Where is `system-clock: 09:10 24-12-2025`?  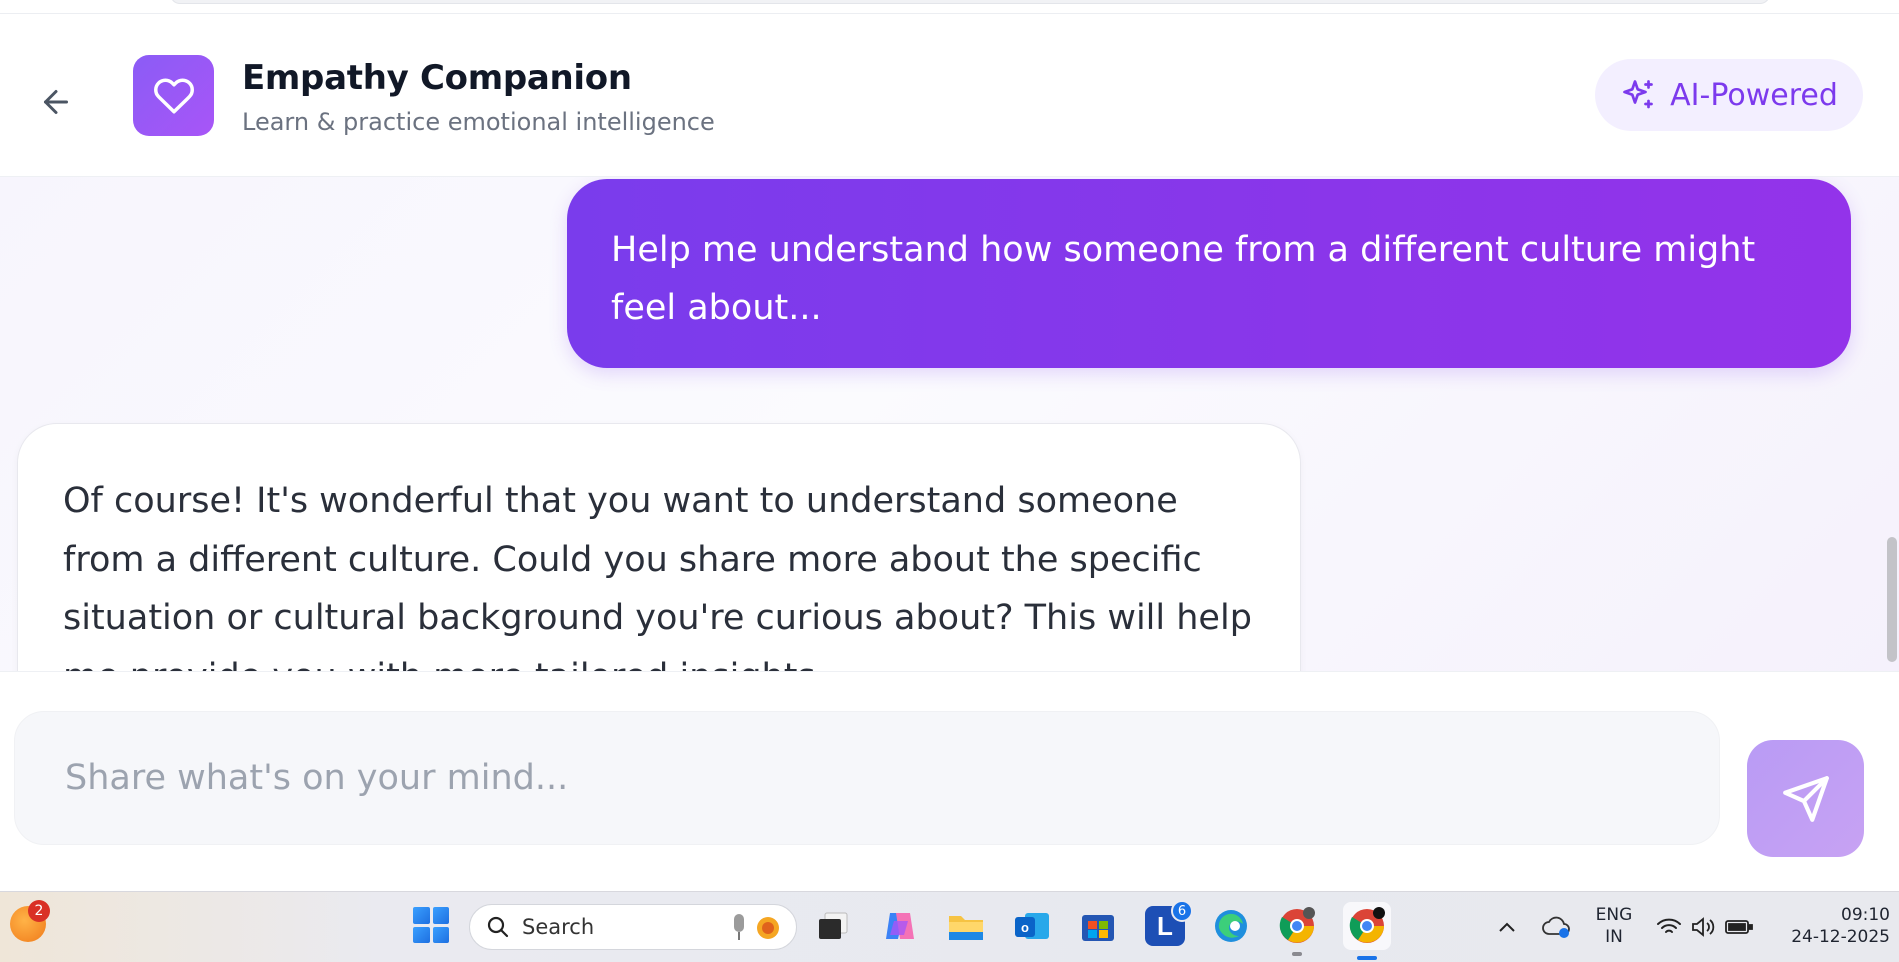 system-clock: 09:10 24-12-2025 is located at coordinates (1830, 926).